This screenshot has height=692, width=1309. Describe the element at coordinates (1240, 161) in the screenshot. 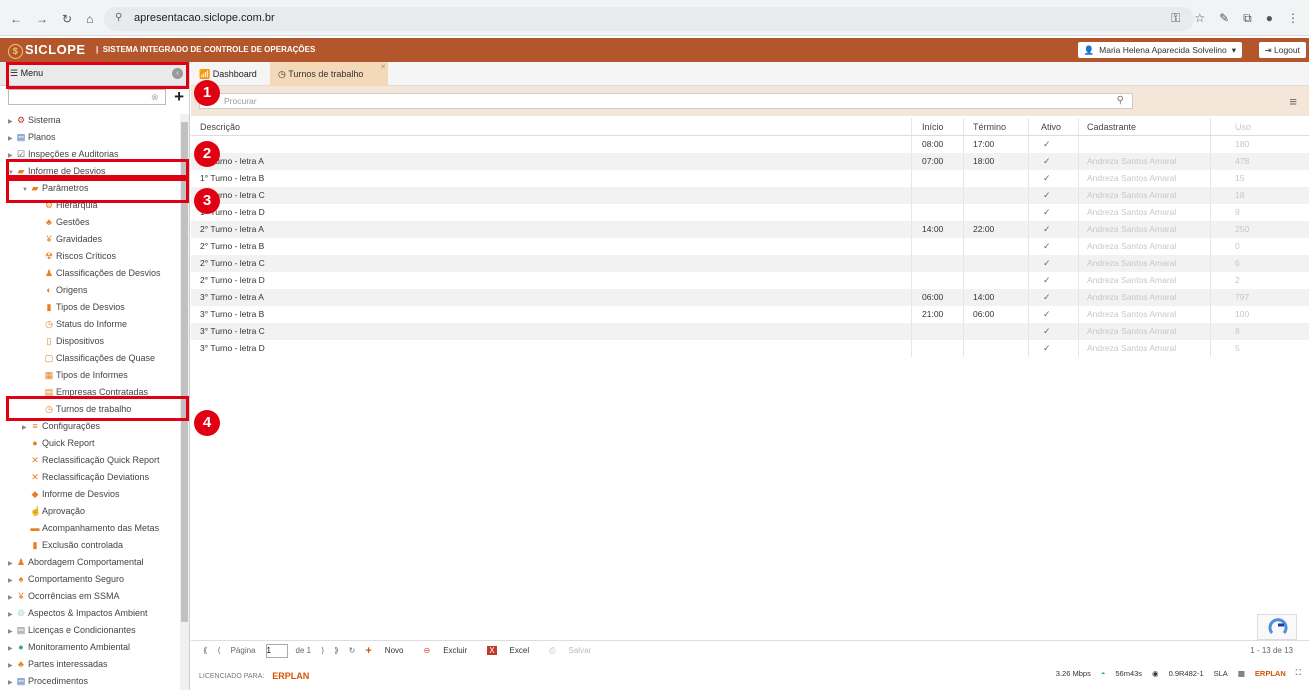

I see `cell-uso: 478` at that location.